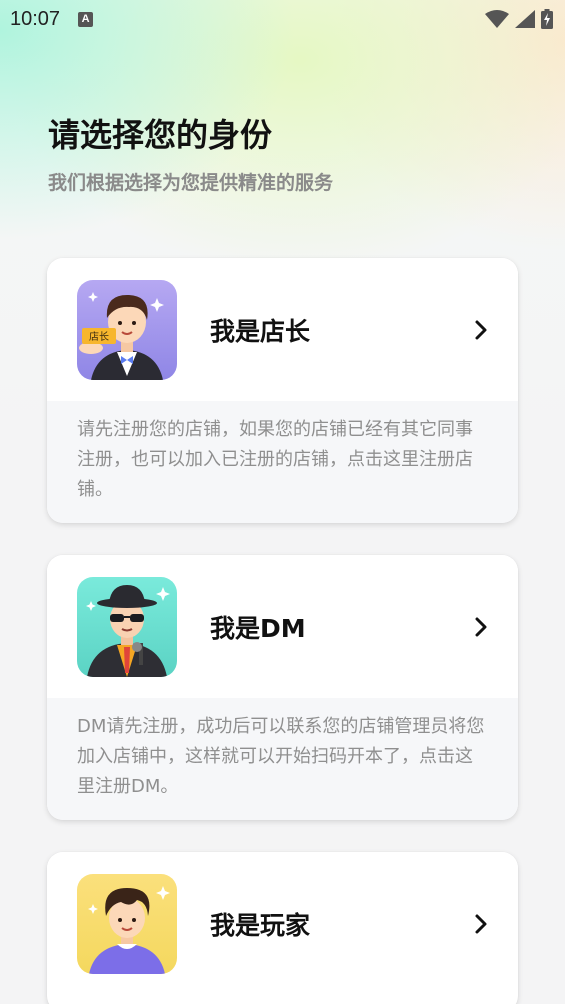 This screenshot has width=565, height=1004. Describe the element at coordinates (260, 925) in the screenshot. I see `role-label: 我是玩家` at that location.